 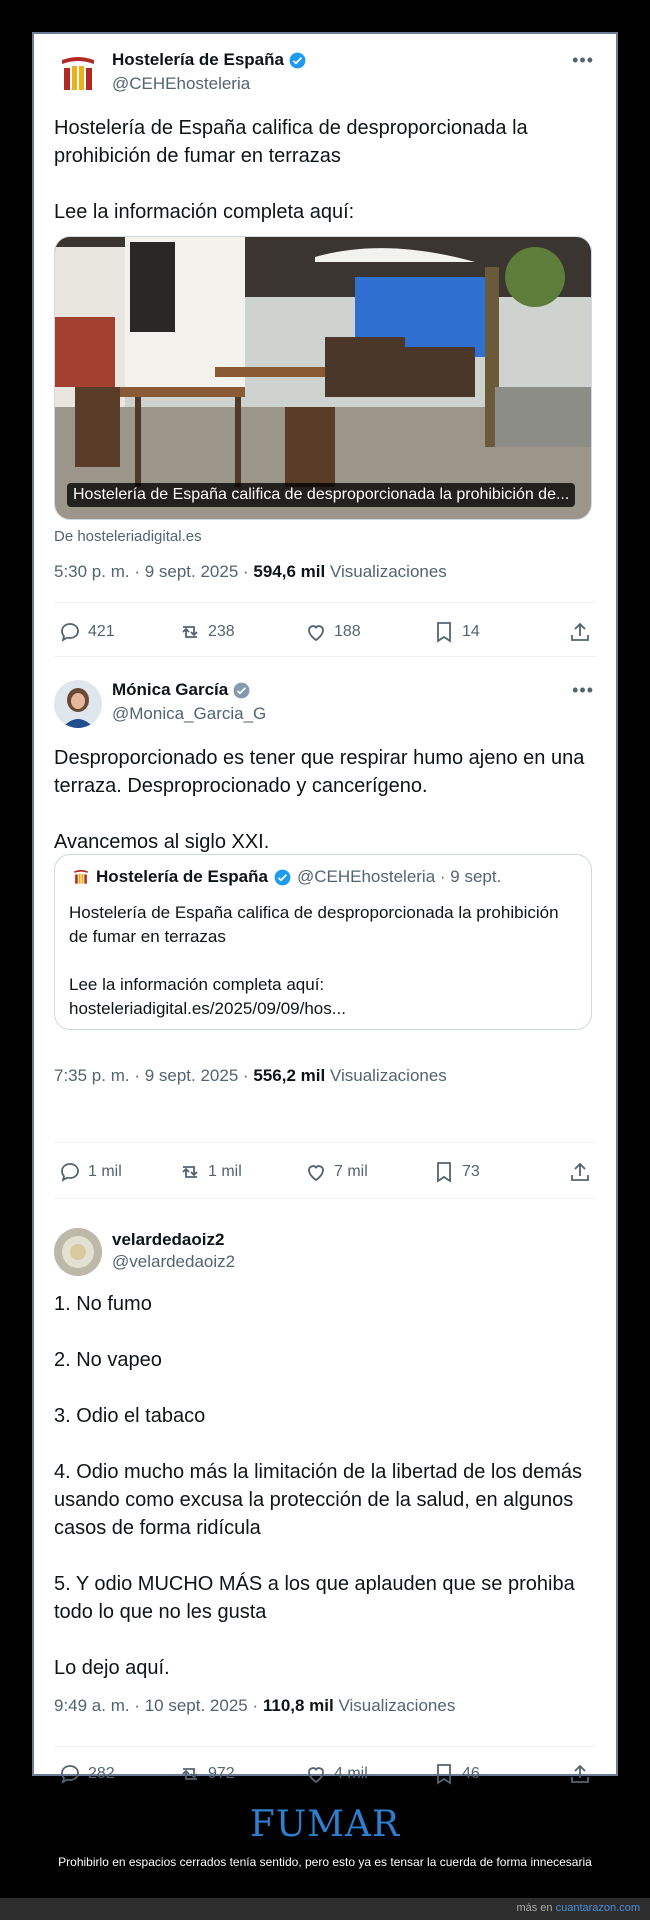 What do you see at coordinates (206, 632) in the screenshot?
I see `retweet-button: 238` at bounding box center [206, 632].